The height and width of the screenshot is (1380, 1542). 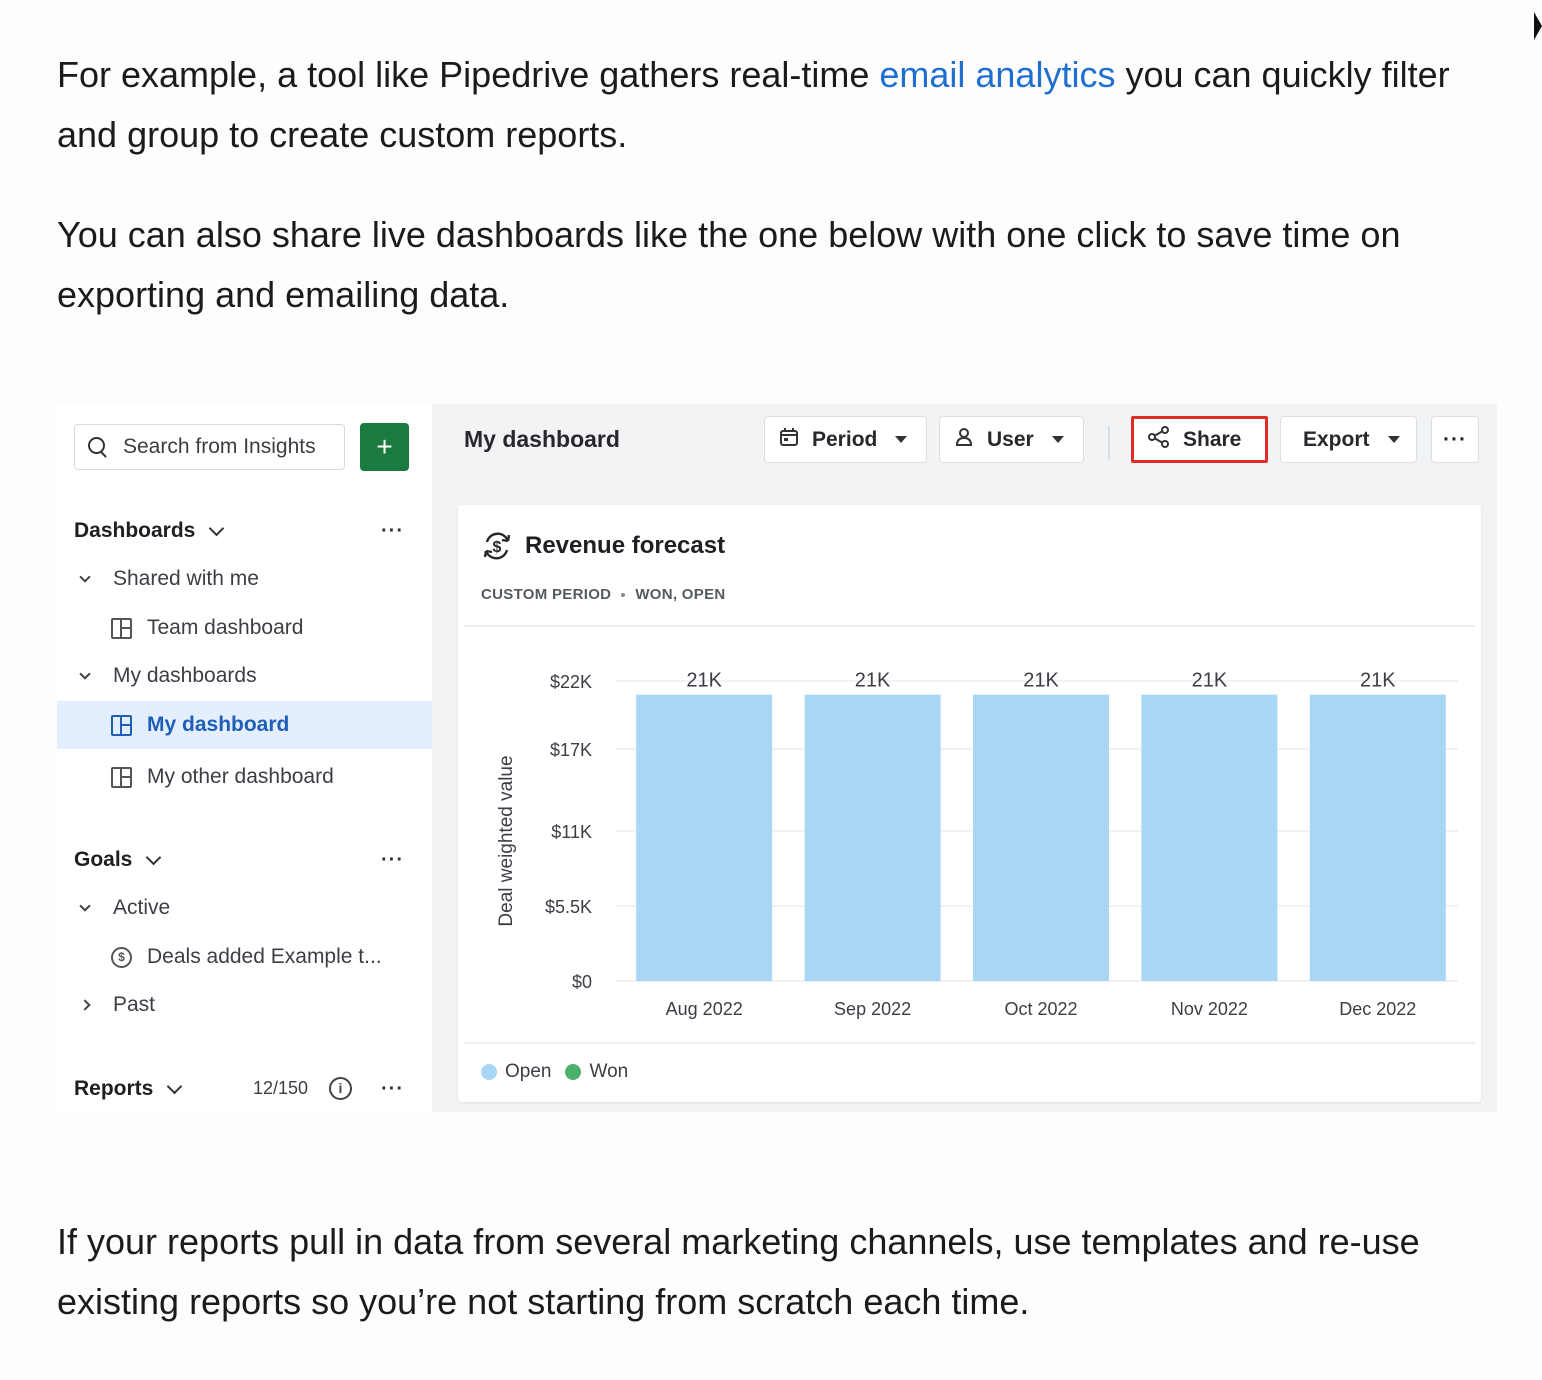 I want to click on period-label: Period, so click(x=845, y=439).